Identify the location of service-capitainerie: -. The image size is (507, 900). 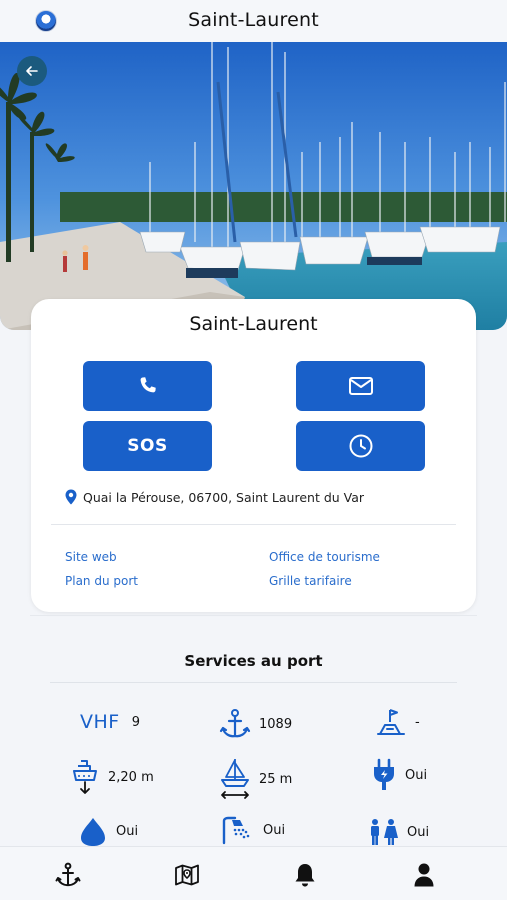
(397, 722).